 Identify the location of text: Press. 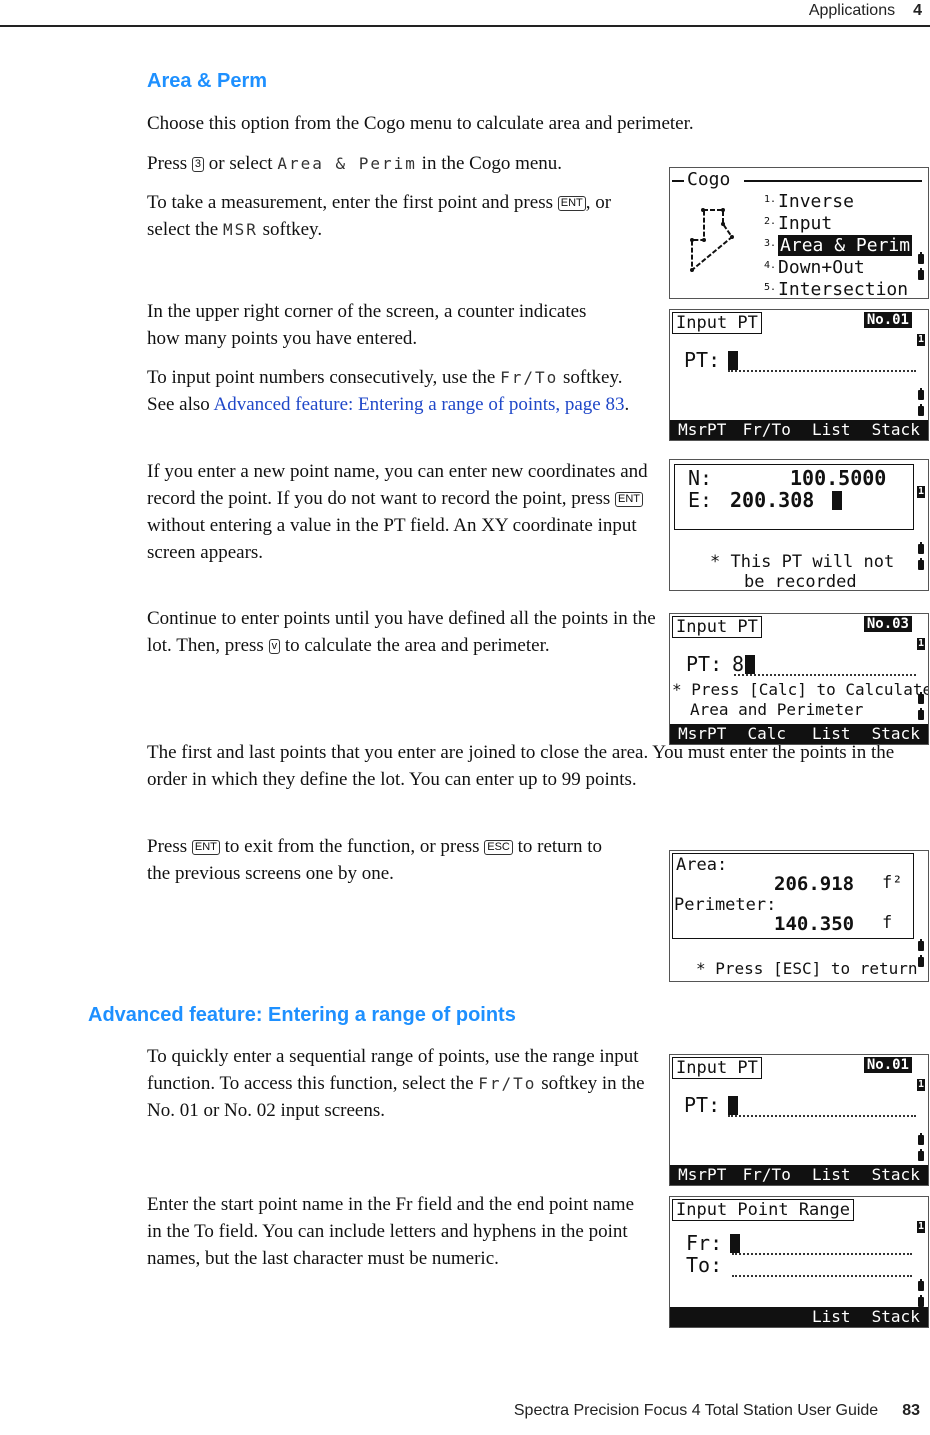
(169, 163).